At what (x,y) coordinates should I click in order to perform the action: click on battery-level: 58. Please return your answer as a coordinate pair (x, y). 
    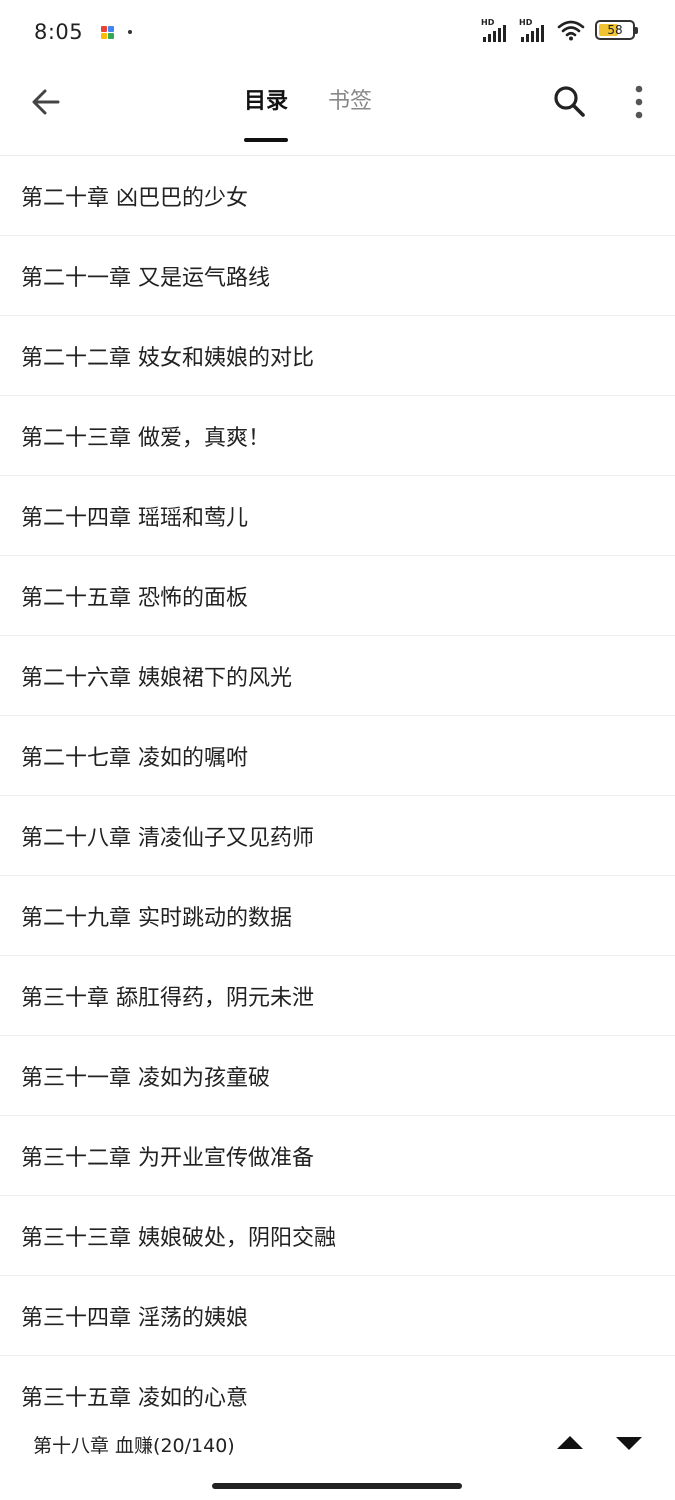
    Looking at the image, I should click on (615, 30).